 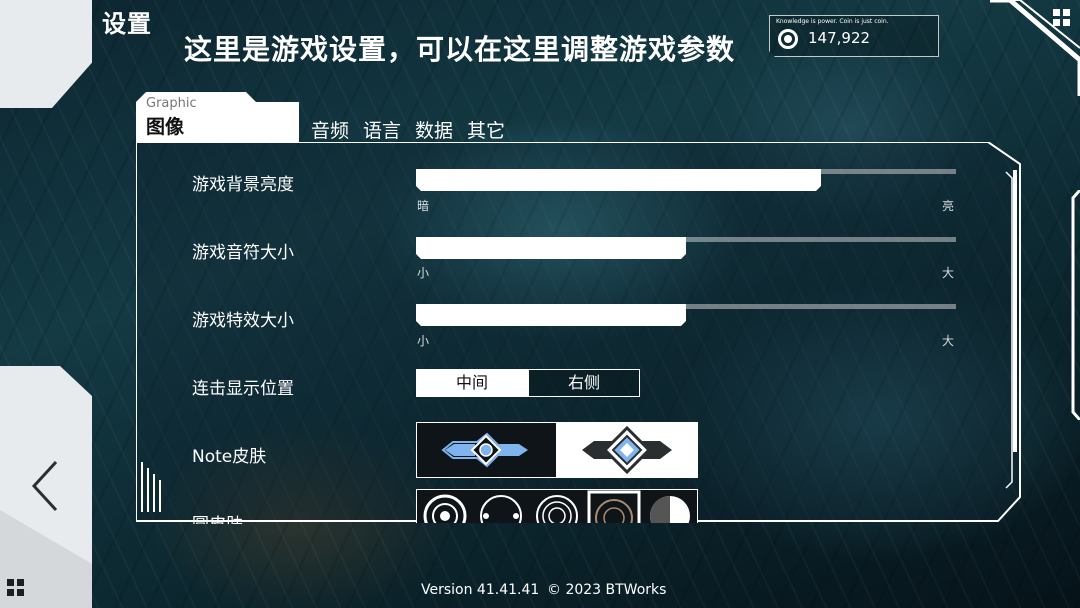 I want to click on tab-language: 语言, so click(x=382, y=129).